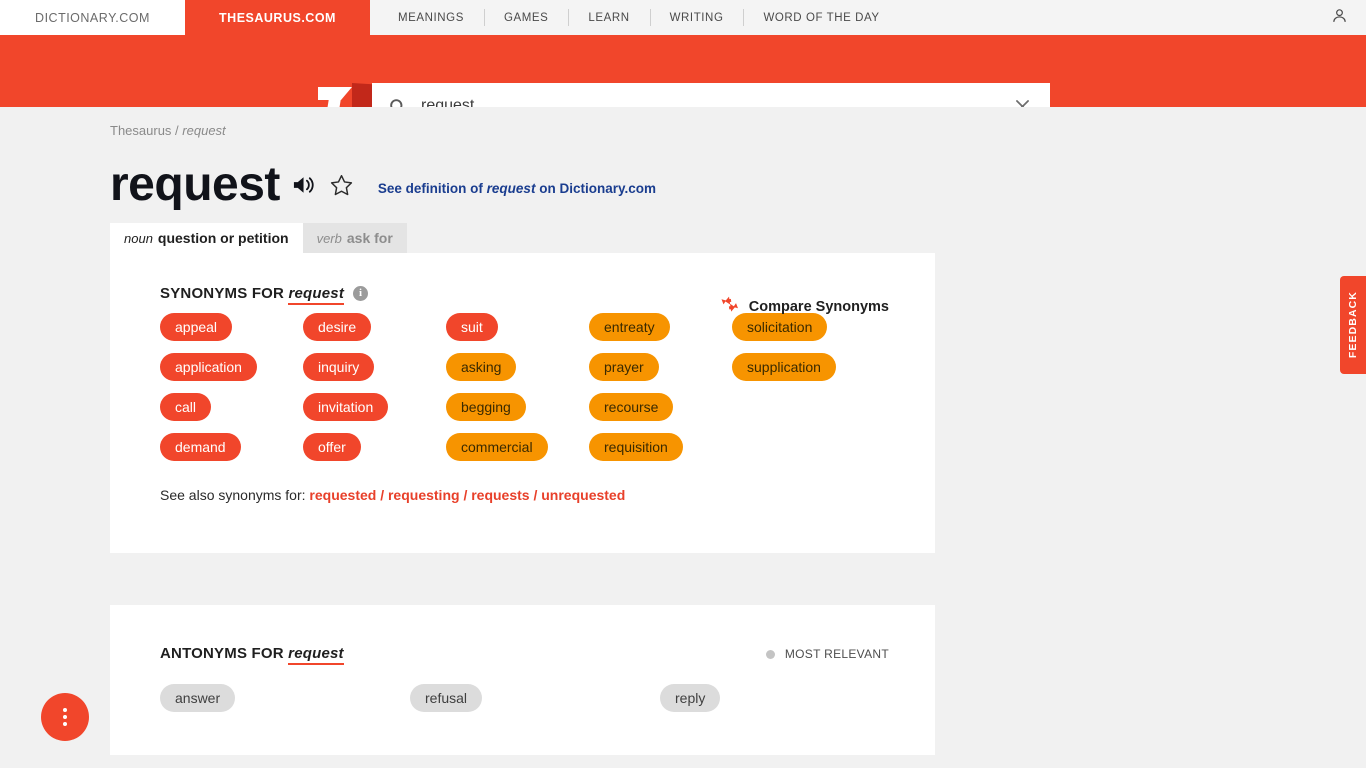 The image size is (1366, 768). Describe the element at coordinates (92, 17) in the screenshot. I see `nav-site-dictionary: DICTIONARY.COM` at that location.